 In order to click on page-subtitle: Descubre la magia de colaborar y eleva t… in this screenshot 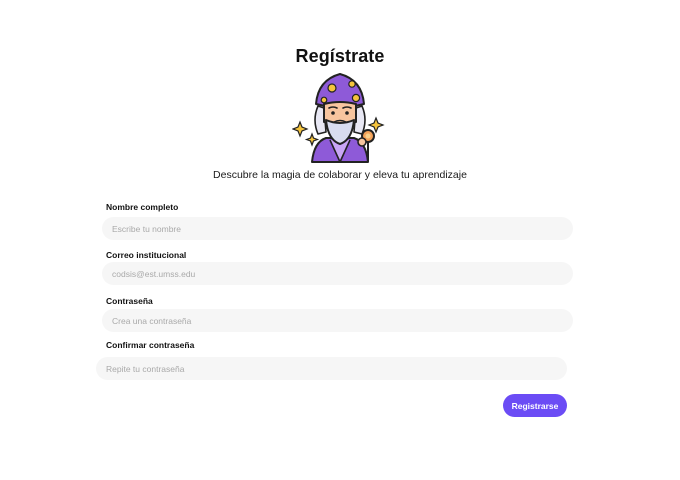, I will do `click(340, 175)`.